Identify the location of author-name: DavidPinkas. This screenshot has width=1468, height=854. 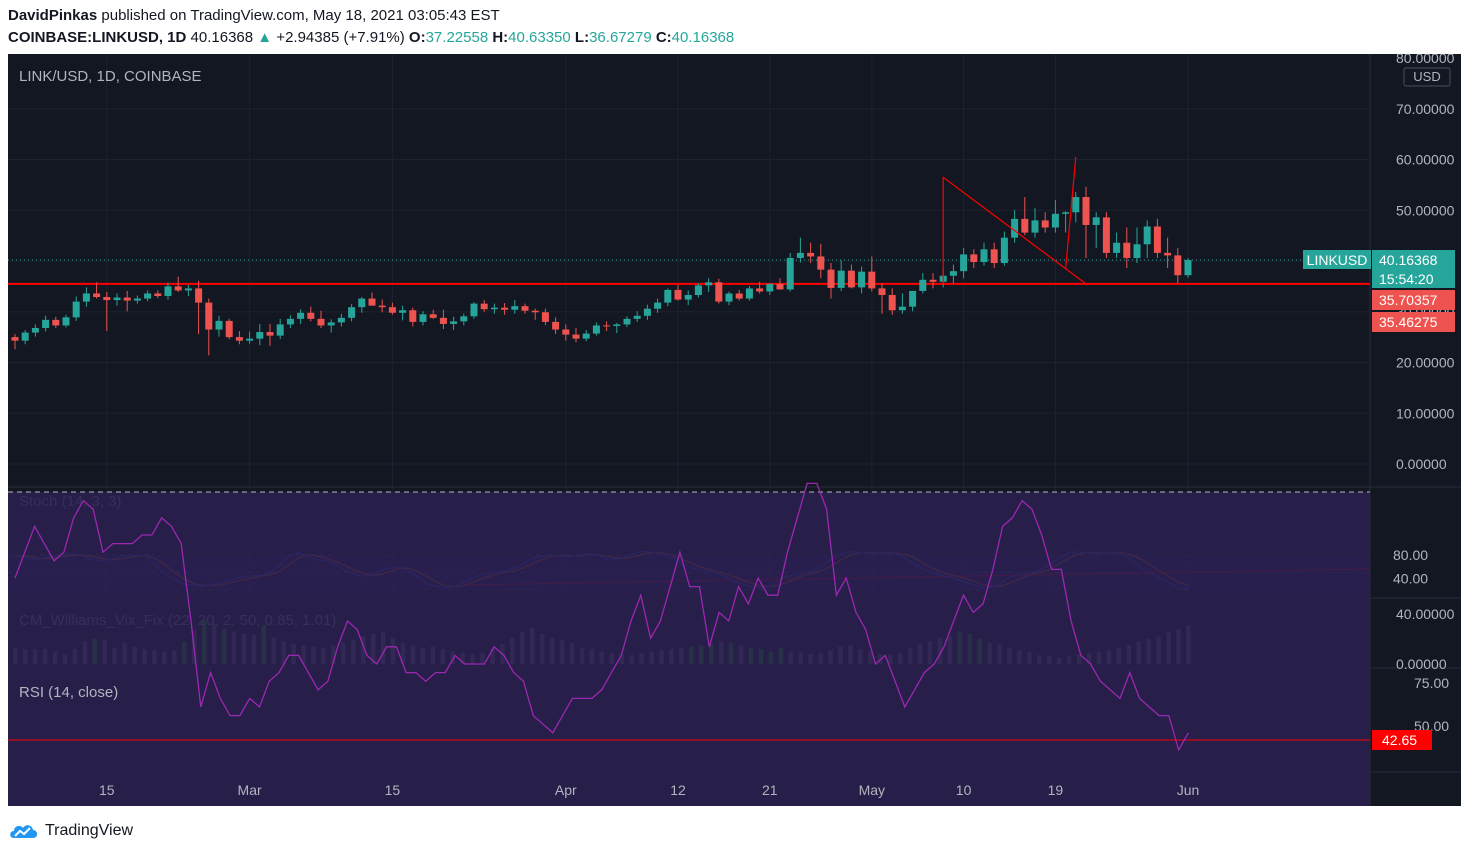
(52, 15).